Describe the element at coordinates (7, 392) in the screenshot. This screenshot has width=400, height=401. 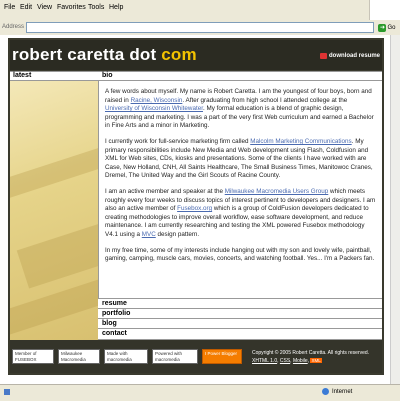
I see `page-done-icon` at that location.